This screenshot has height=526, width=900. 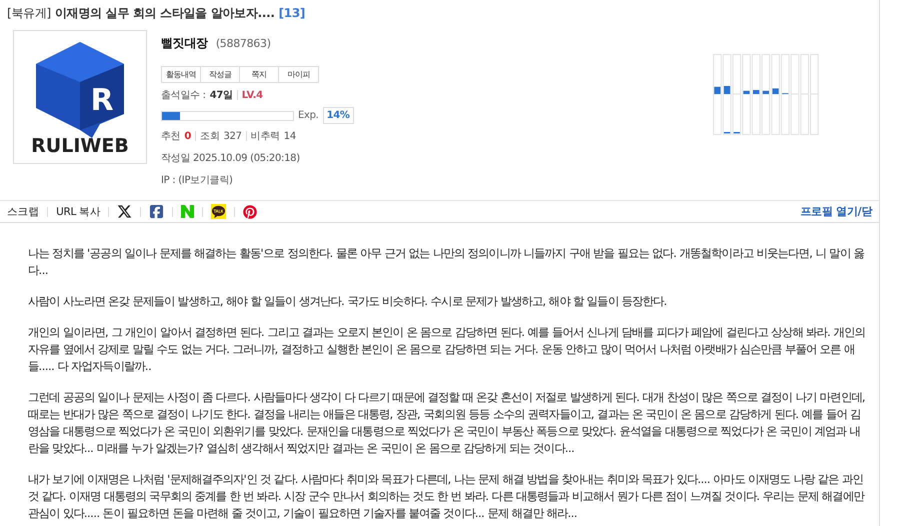 What do you see at coordinates (170, 136) in the screenshot?
I see `stat-label: 추천` at bounding box center [170, 136].